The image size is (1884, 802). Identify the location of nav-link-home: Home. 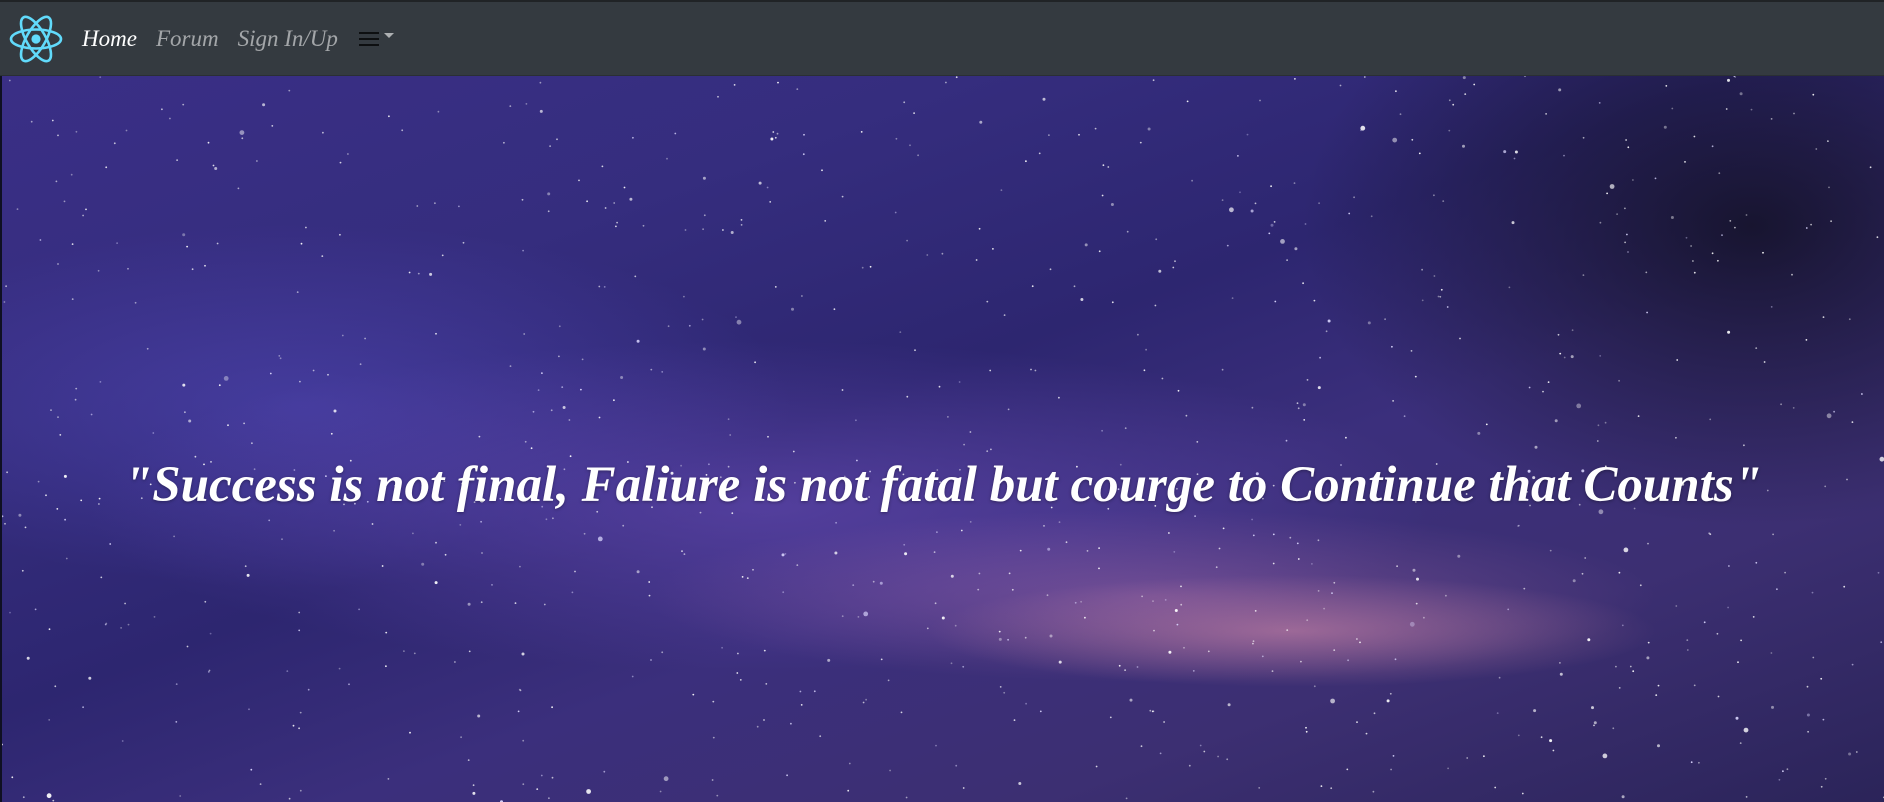
(109, 39).